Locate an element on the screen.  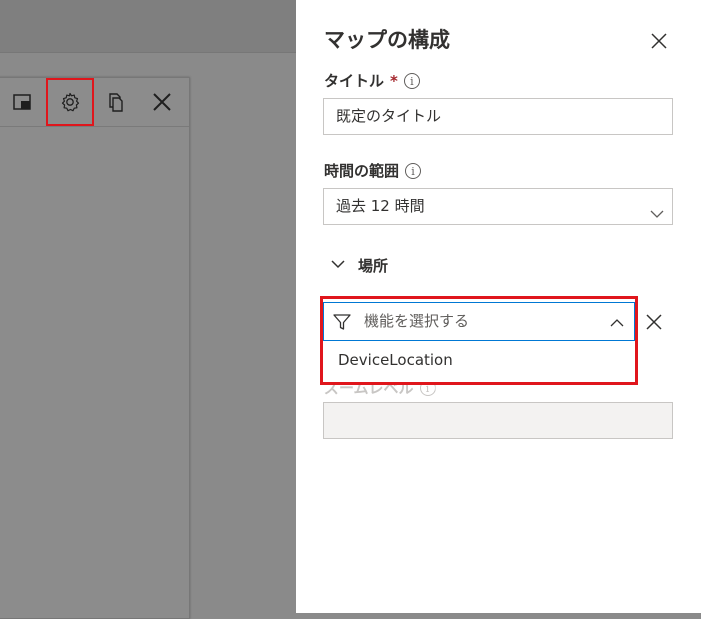
gear-icon is located at coordinates (70, 102).